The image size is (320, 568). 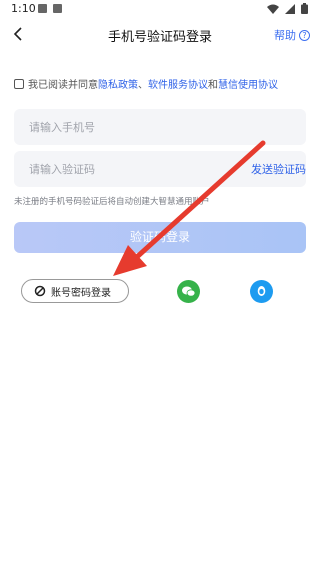 I want to click on signal-icon, so click(x=290, y=8).